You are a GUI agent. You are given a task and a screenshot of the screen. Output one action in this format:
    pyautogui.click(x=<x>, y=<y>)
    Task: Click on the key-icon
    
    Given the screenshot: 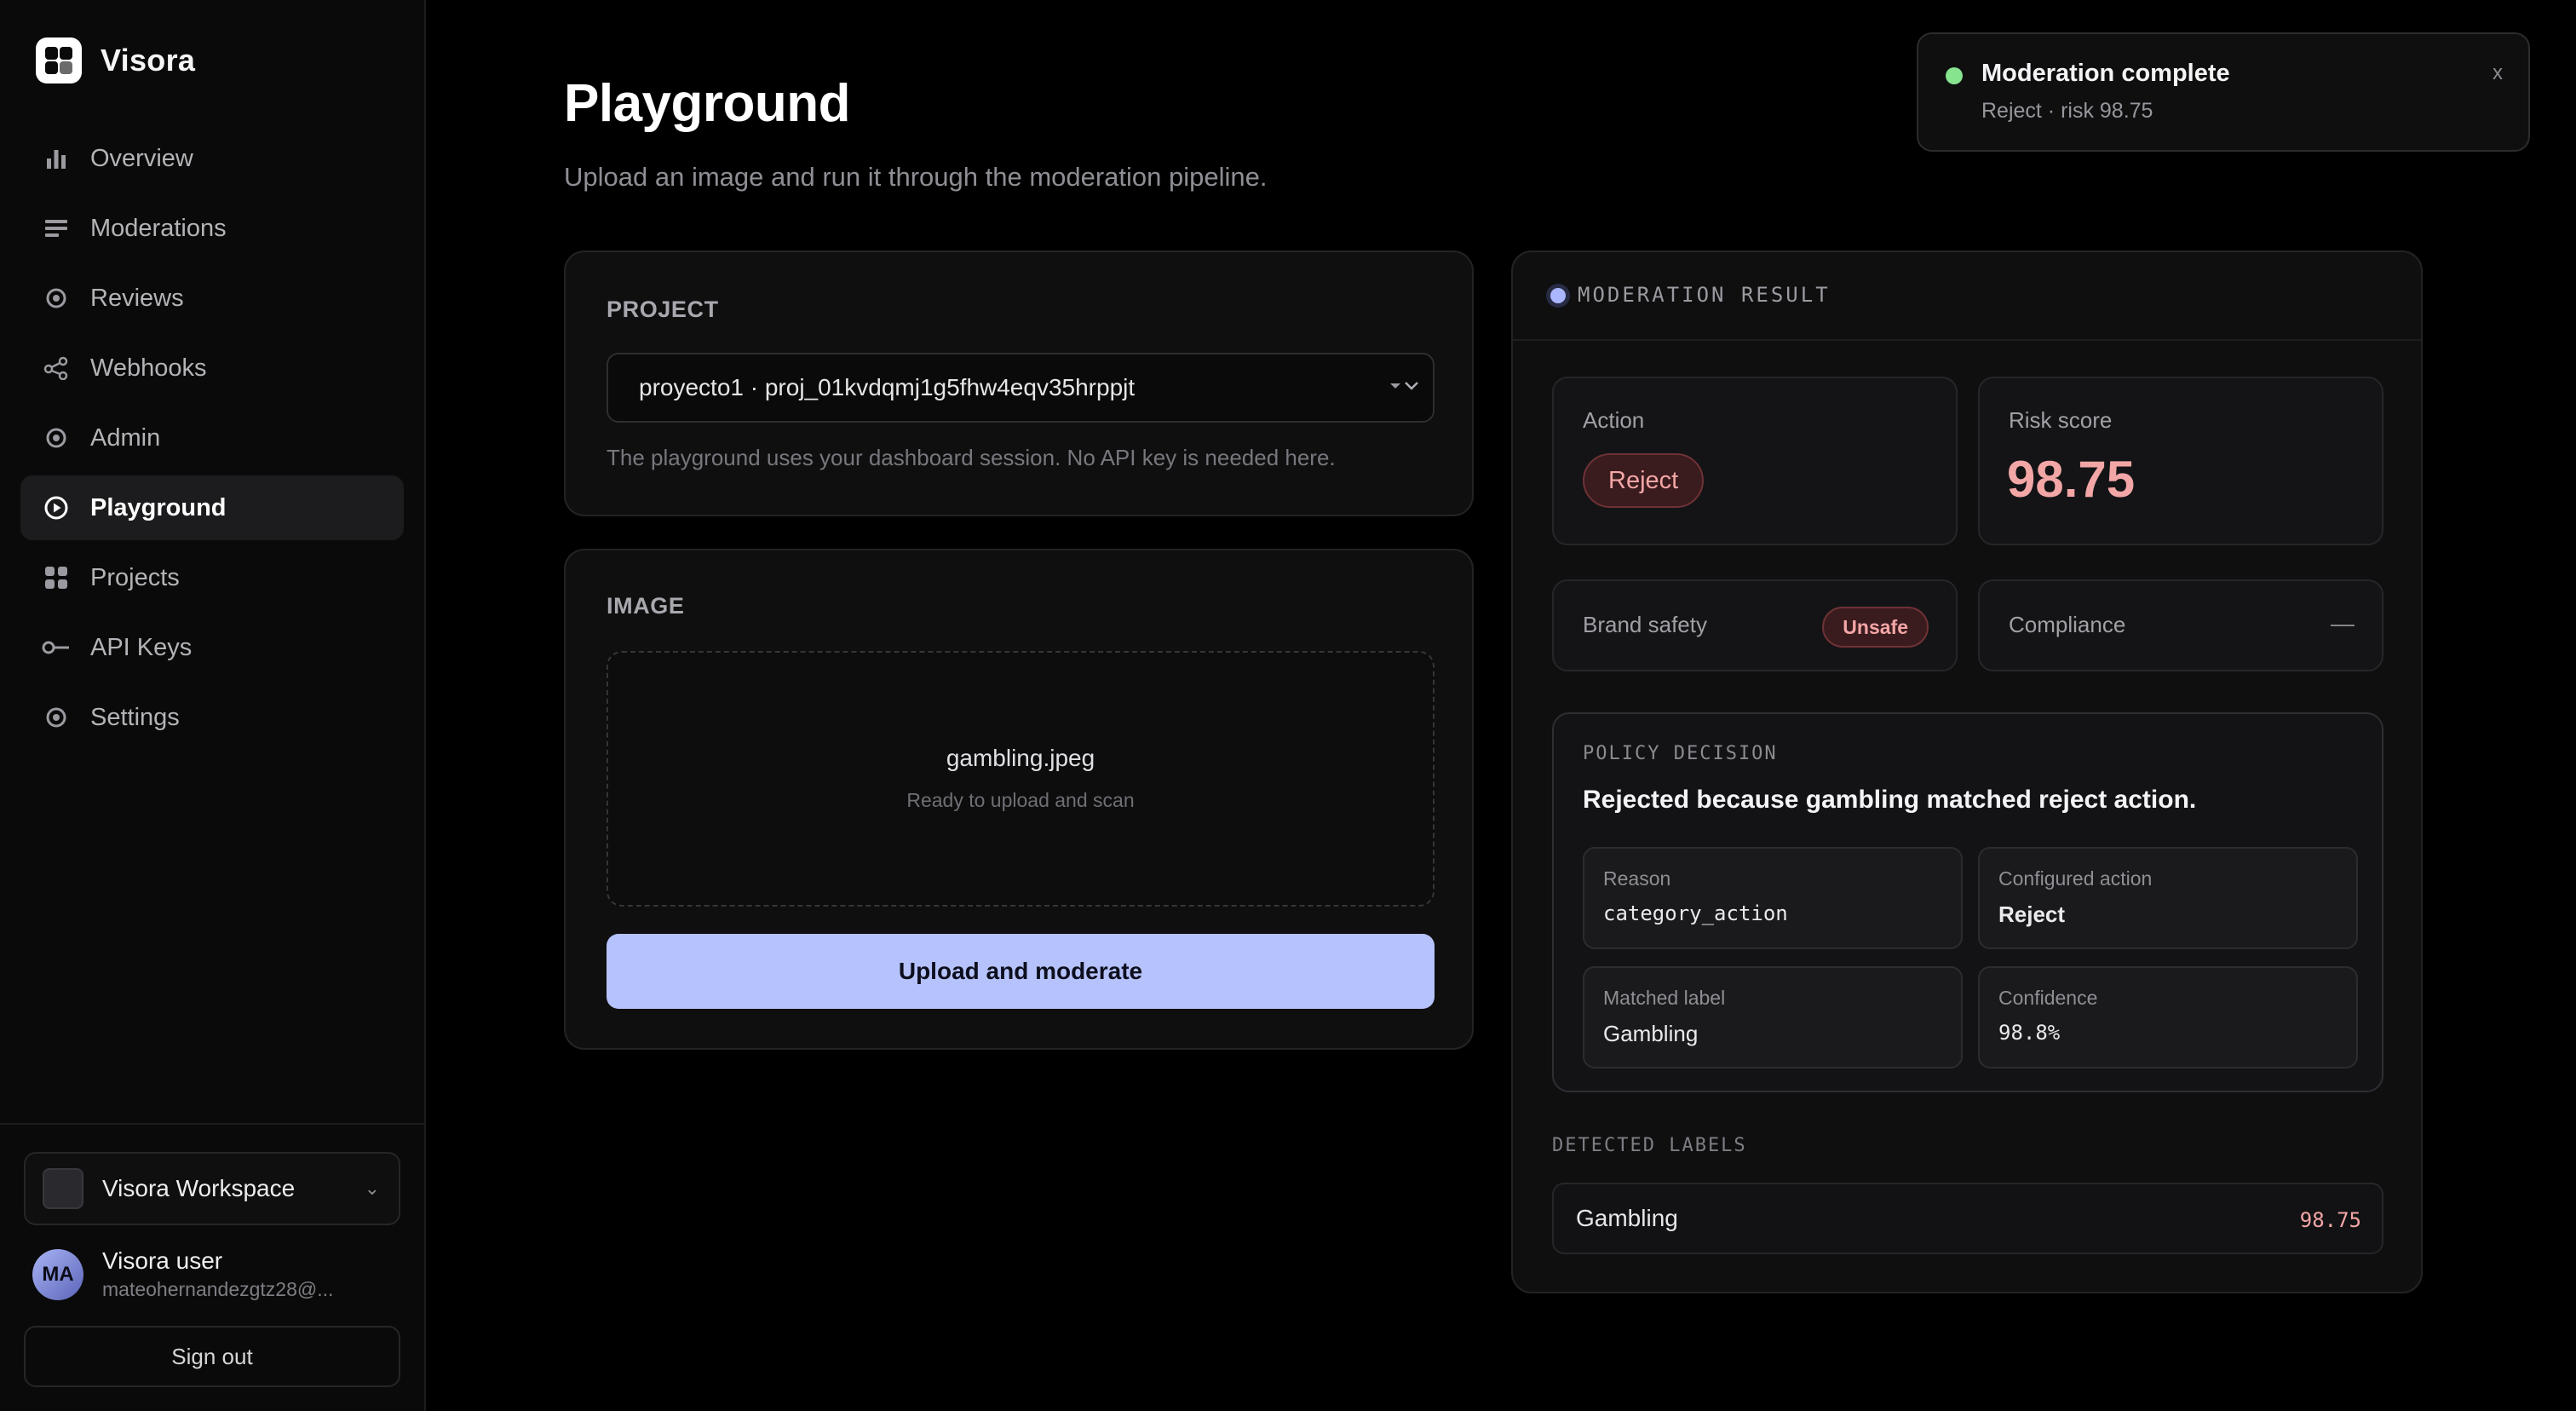 What is the action you would take?
    pyautogui.click(x=57, y=647)
    